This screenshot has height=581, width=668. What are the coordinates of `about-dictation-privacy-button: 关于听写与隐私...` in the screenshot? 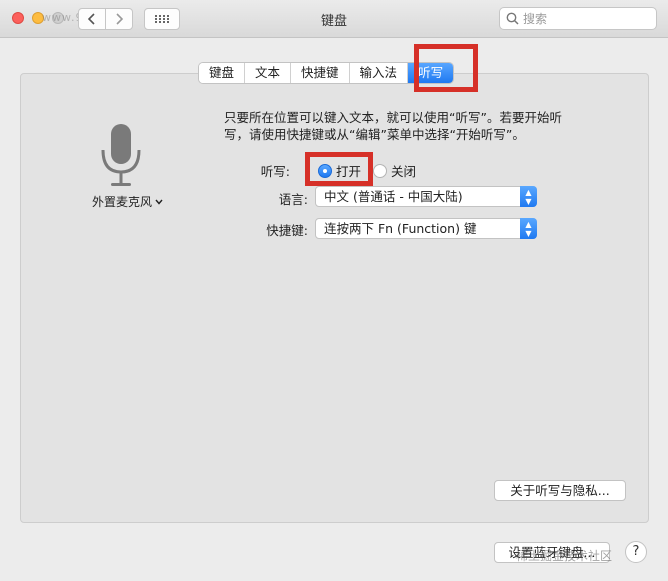 It's located at (560, 490).